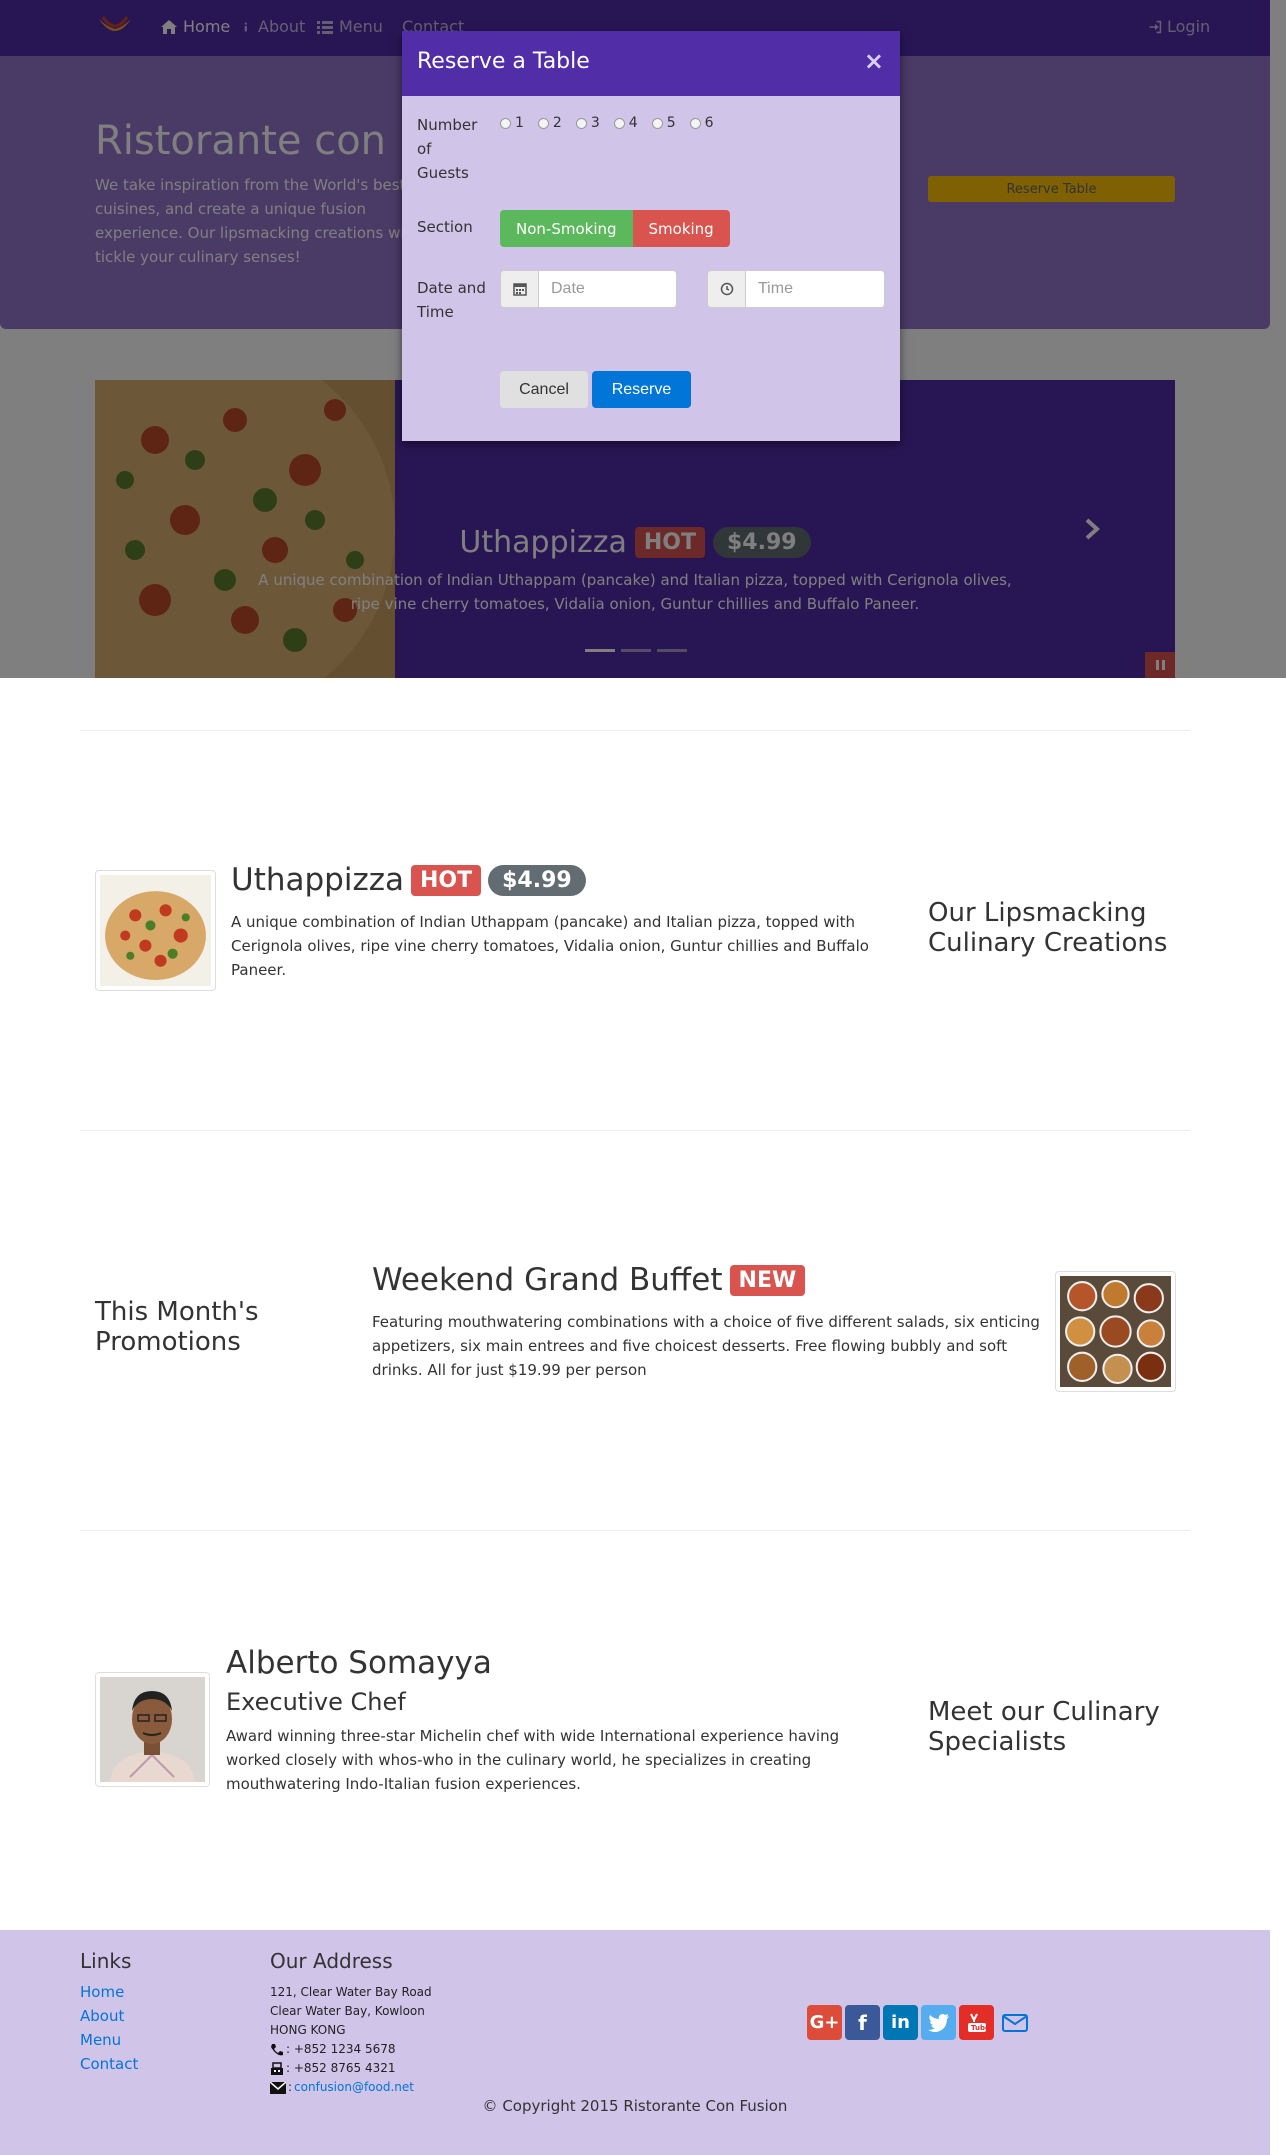 Image resolution: width=1286 pixels, height=2155 pixels. I want to click on svg-text: Tube, so click(979, 2028).